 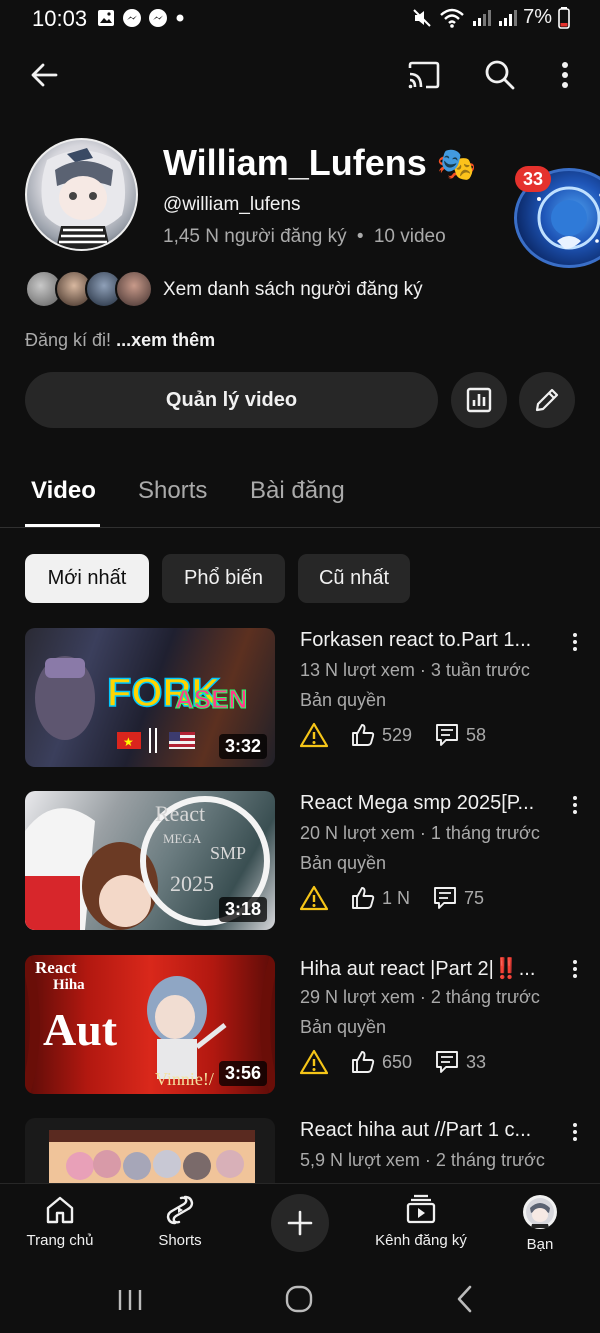 I want to click on channel-title: William_Lufens 🎭, so click(x=320, y=163).